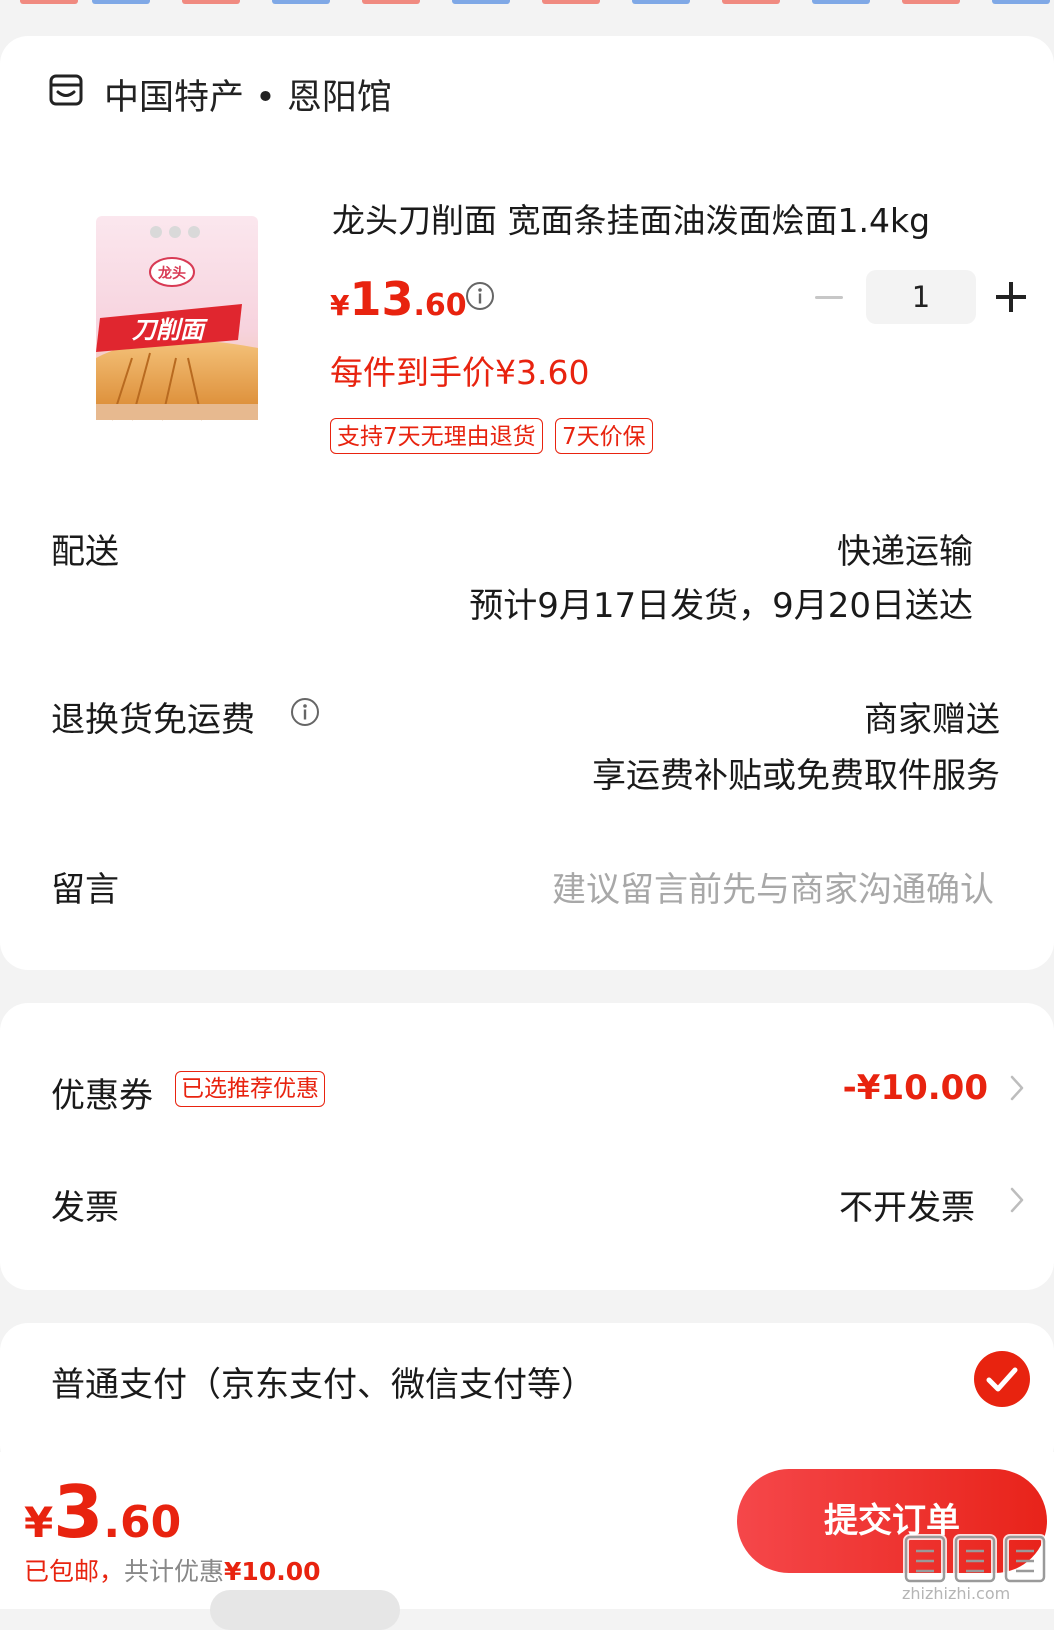 Image resolution: width=1054 pixels, height=1630 pixels. Describe the element at coordinates (250, 1089) in the screenshot. I see `coupon-recommended-badge: 已选推荐优惠` at that location.